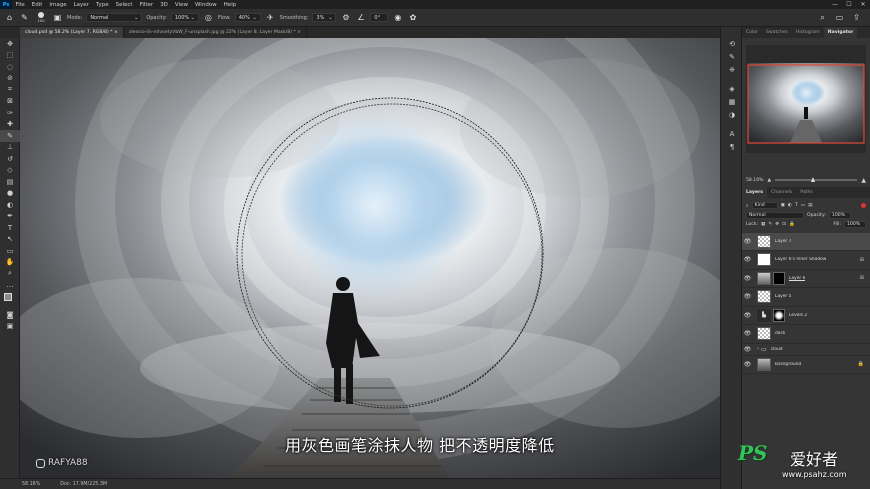 This screenshot has width=870, height=489. What do you see at coordinates (770, 180) in the screenshot?
I see `zoom-out-icon: ▲` at bounding box center [770, 180].